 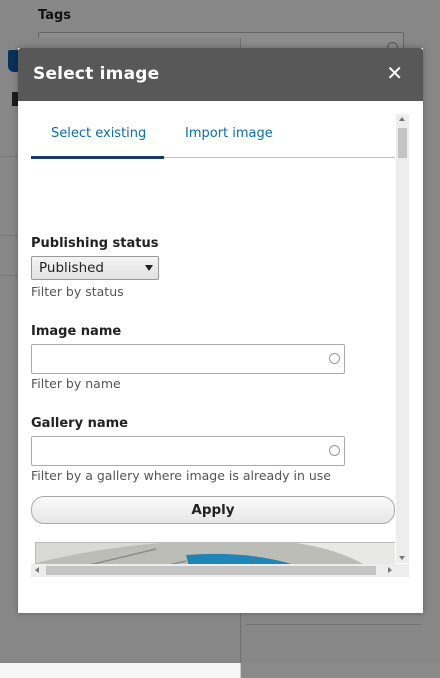 I want to click on tab-select-existing: Select existing, so click(x=97, y=142).